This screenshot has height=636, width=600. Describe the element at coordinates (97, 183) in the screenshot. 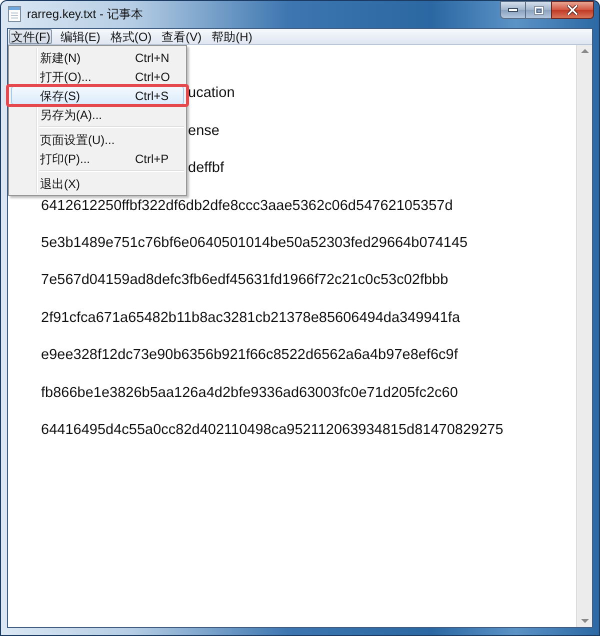

I see `menu-item: 退出(X)` at that location.